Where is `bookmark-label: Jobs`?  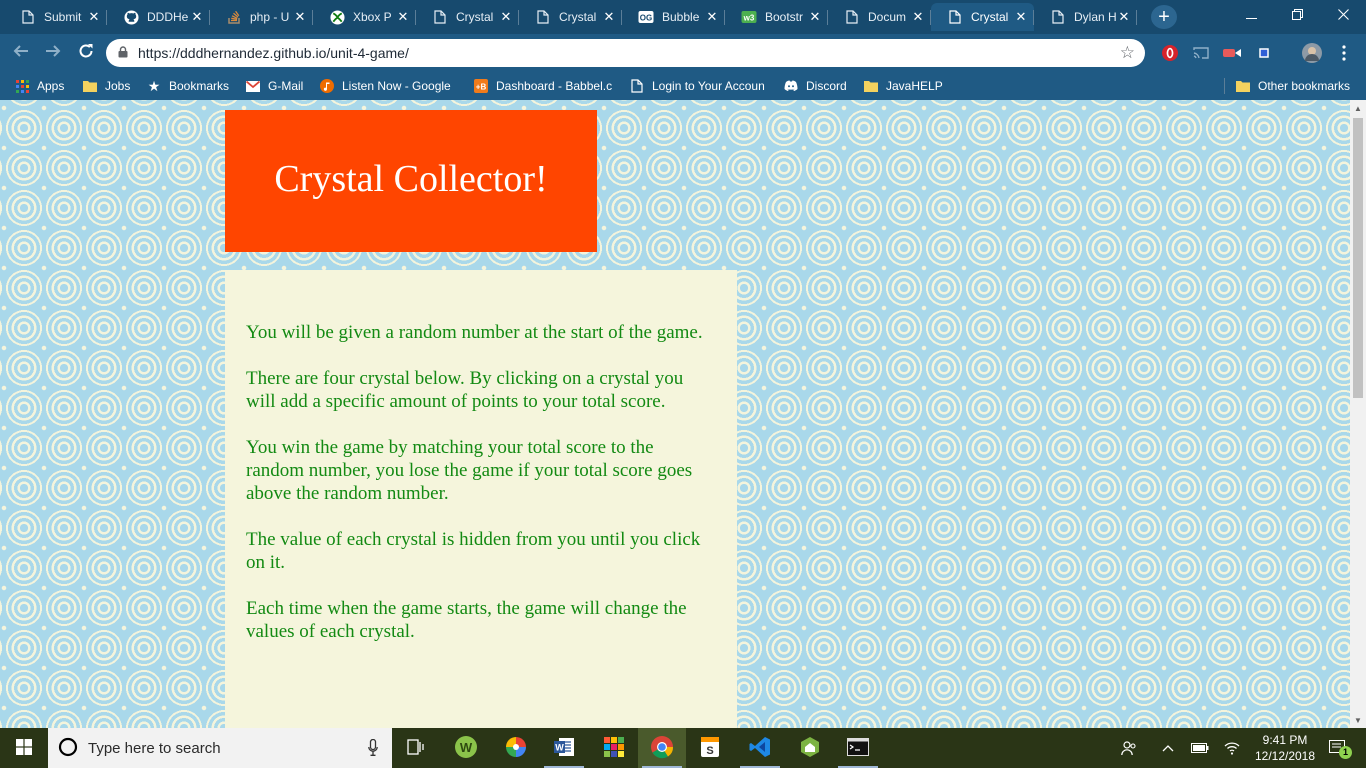 bookmark-label: Jobs is located at coordinates (118, 86).